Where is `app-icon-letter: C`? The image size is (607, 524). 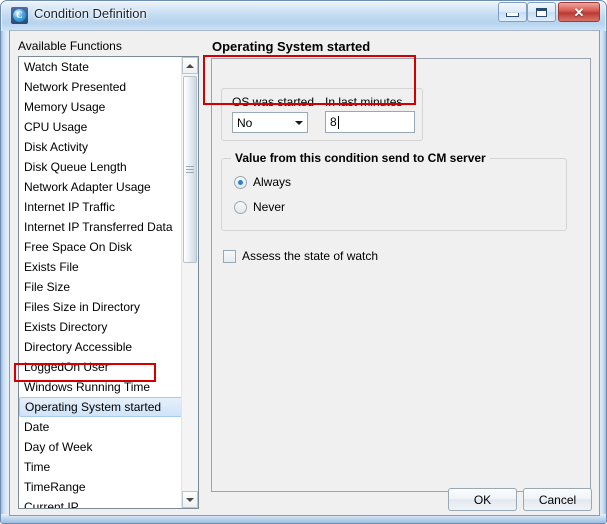 app-icon-letter: C is located at coordinates (19, 15).